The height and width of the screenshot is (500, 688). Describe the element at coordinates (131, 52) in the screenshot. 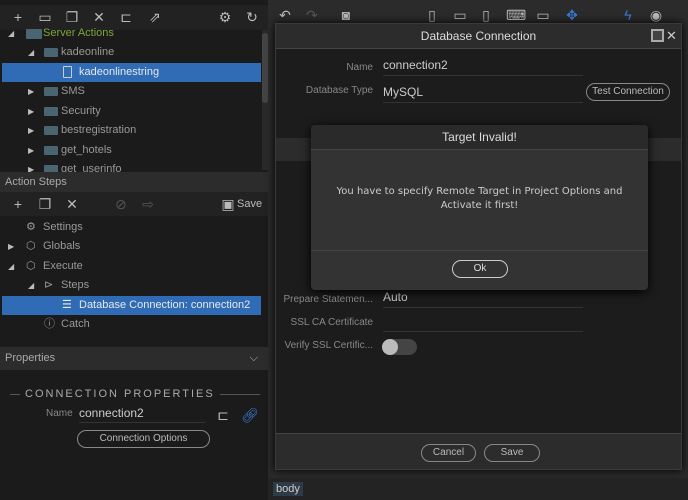

I see `tree-item: ◢ kadeonline` at that location.